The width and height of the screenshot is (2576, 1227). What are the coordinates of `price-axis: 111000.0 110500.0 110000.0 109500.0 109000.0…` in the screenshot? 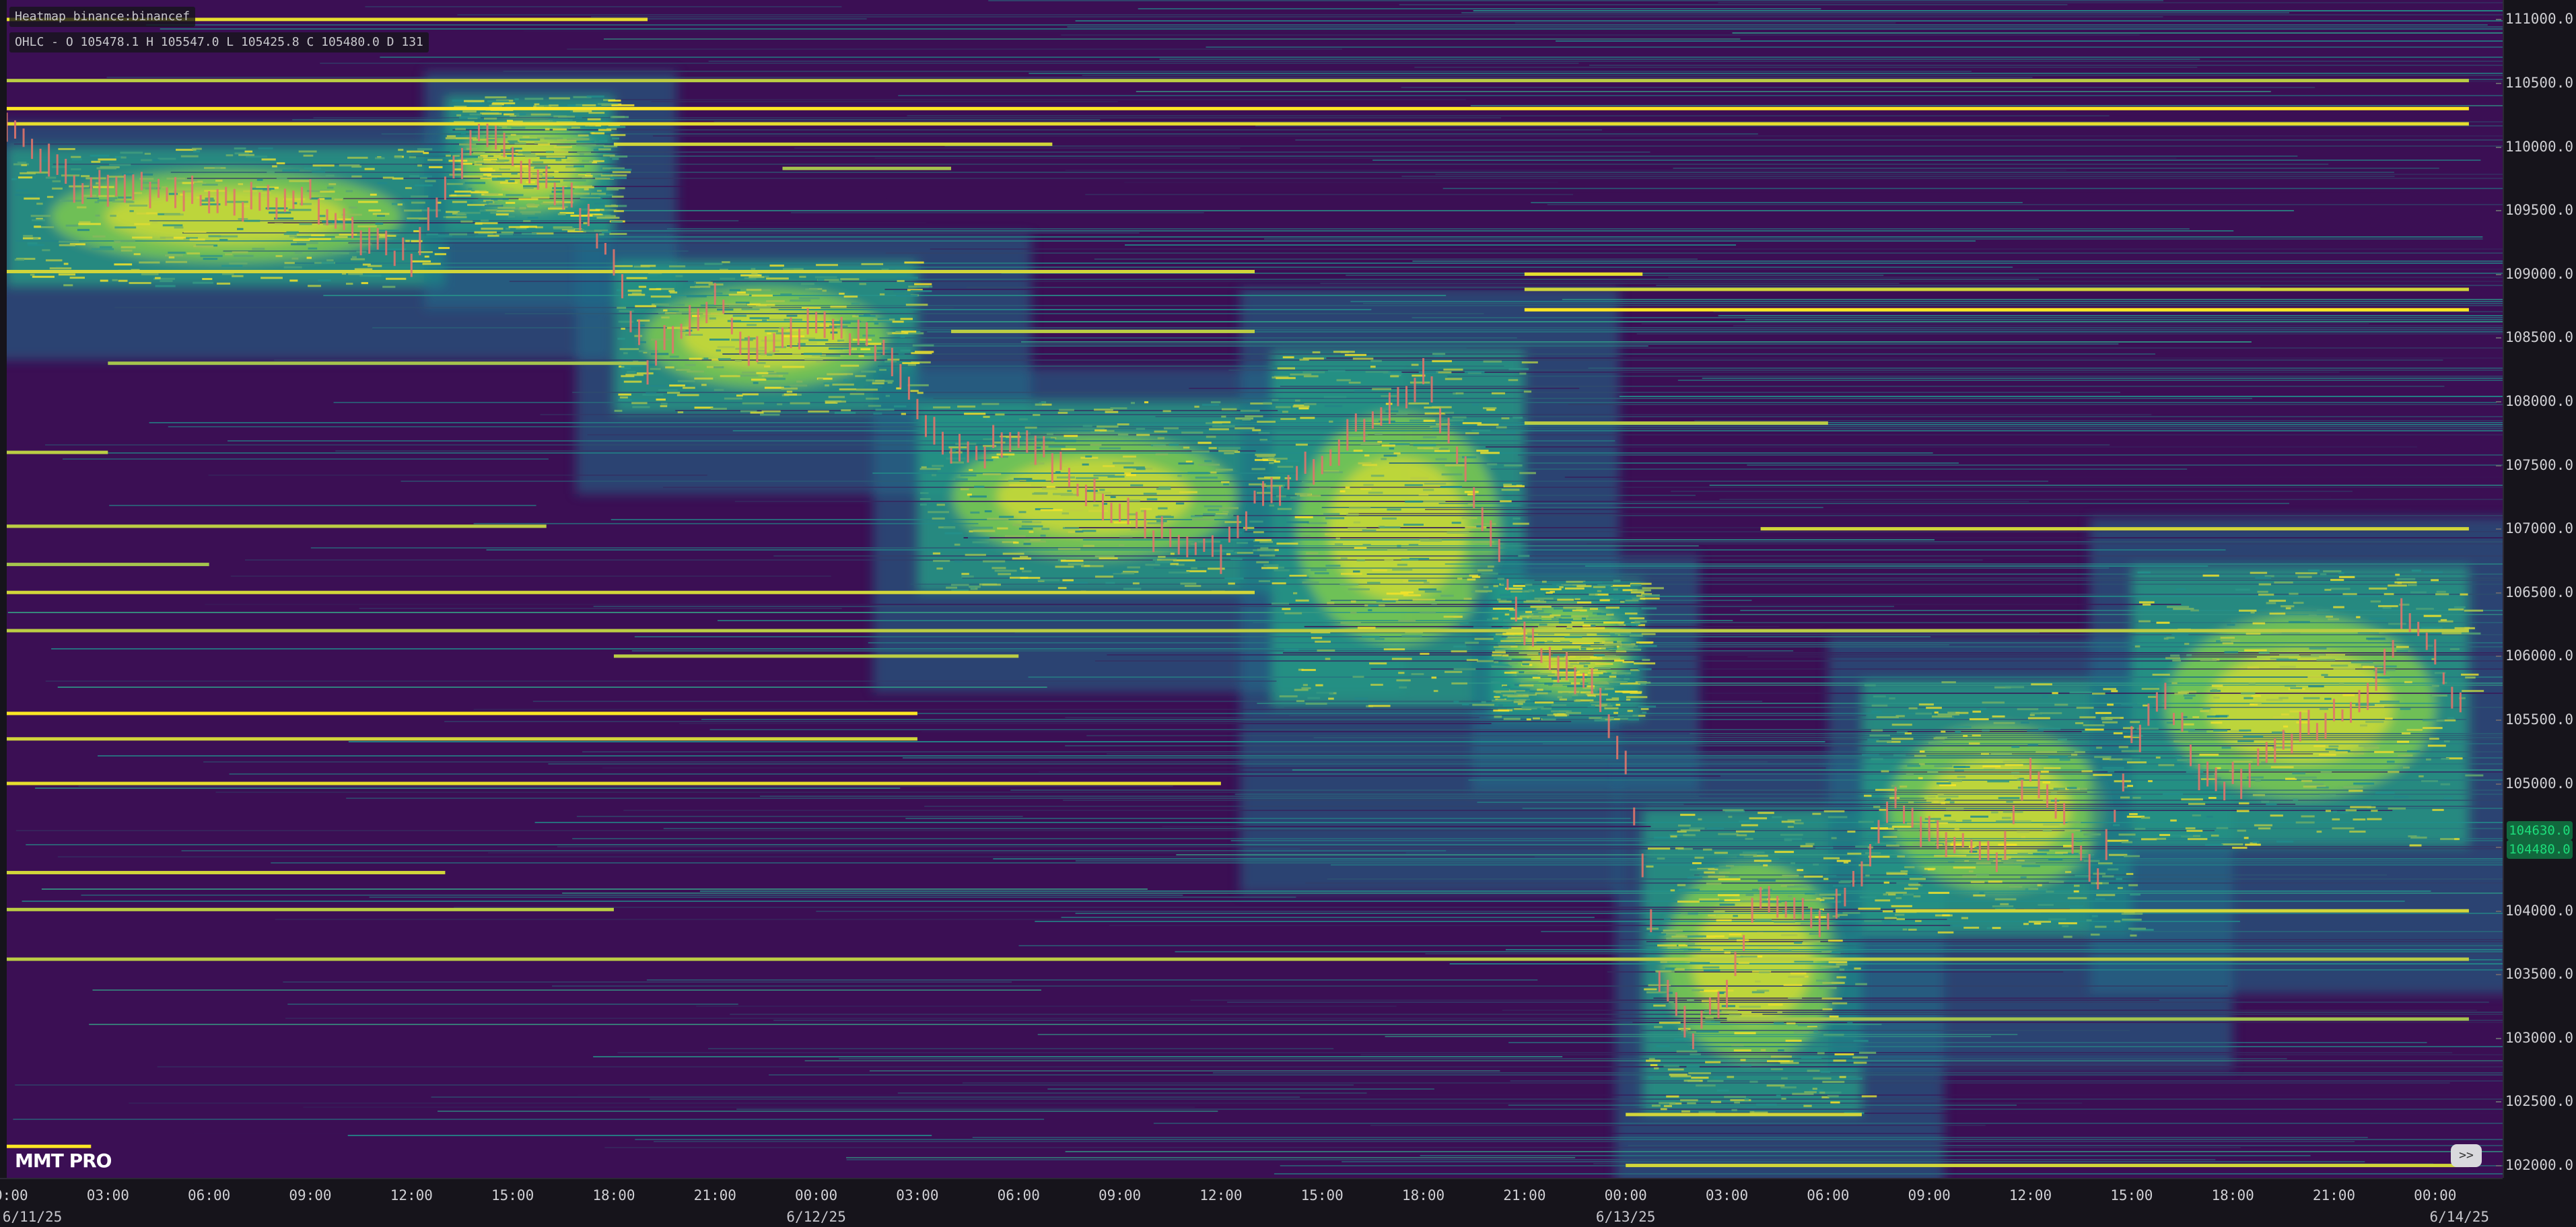 It's located at (2535, 589).